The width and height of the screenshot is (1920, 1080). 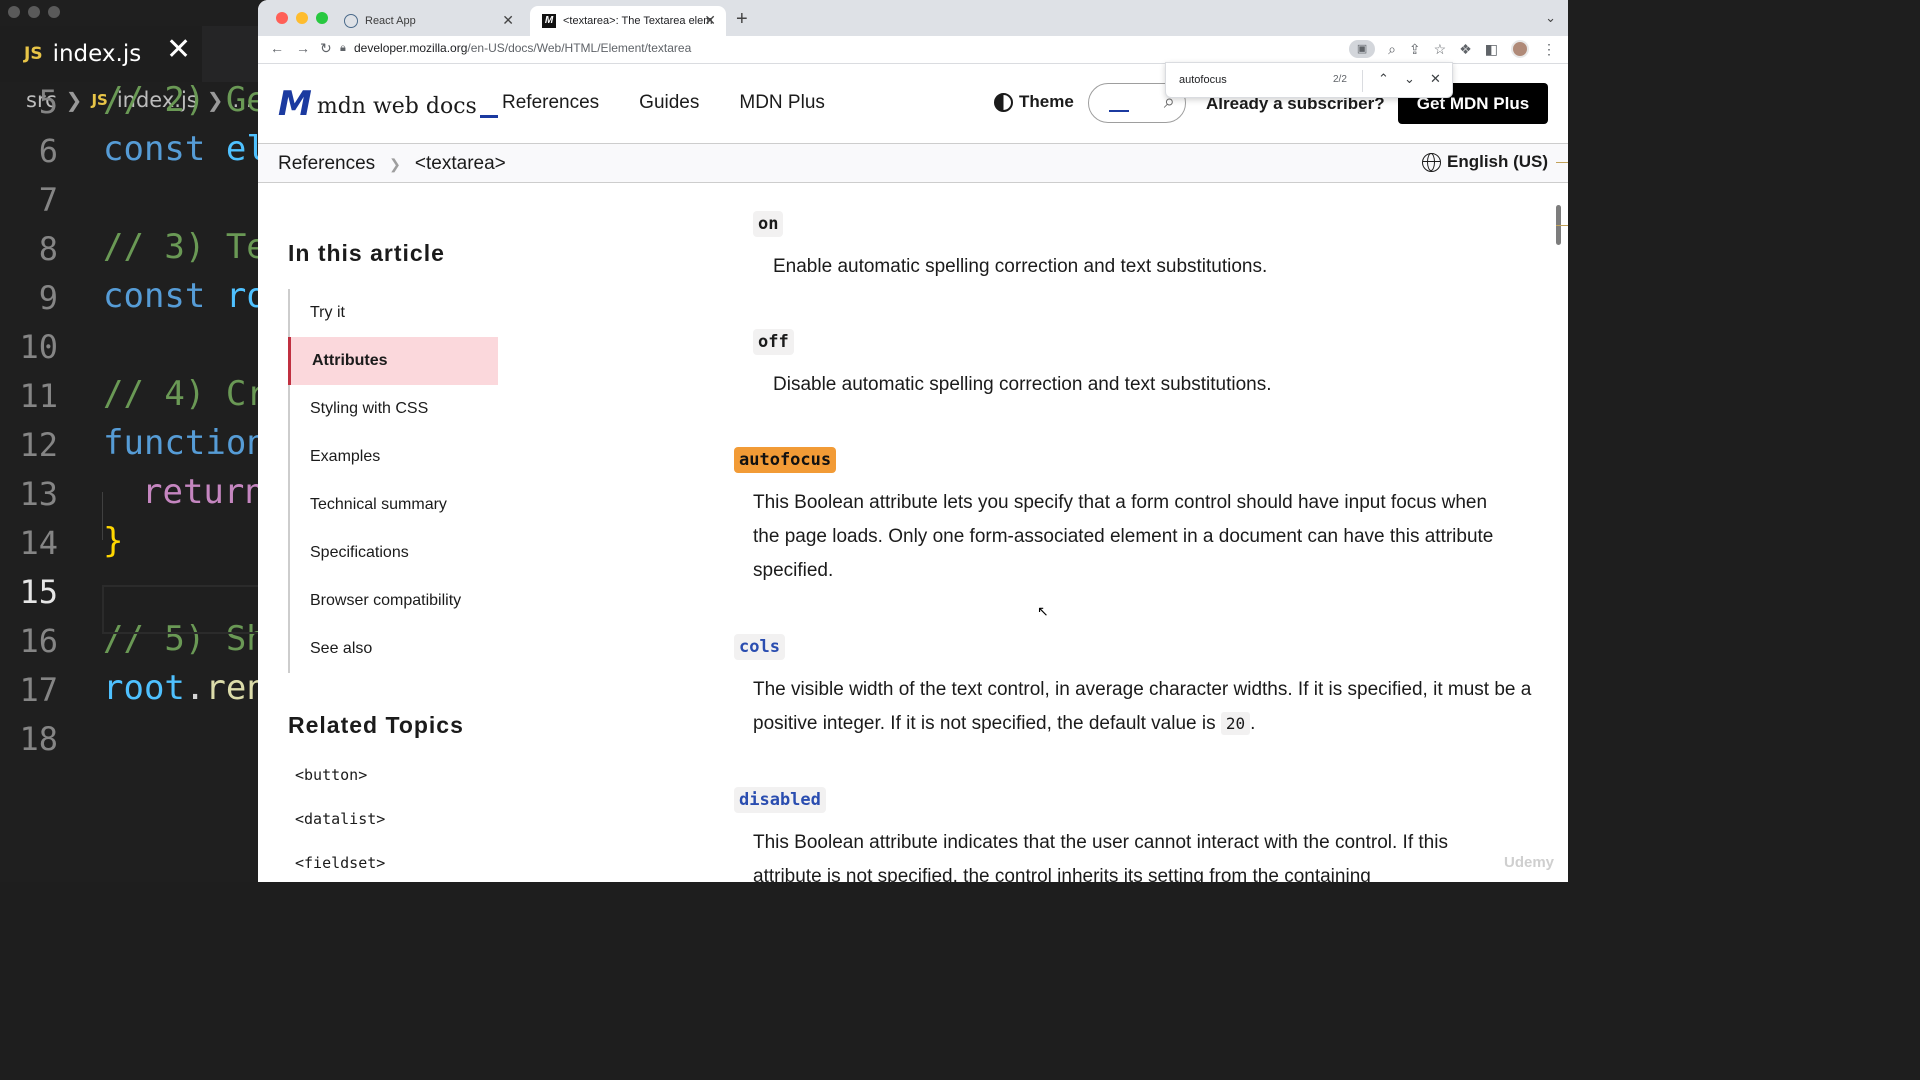 I want to click on attr-cols: cols, so click(x=759, y=647).